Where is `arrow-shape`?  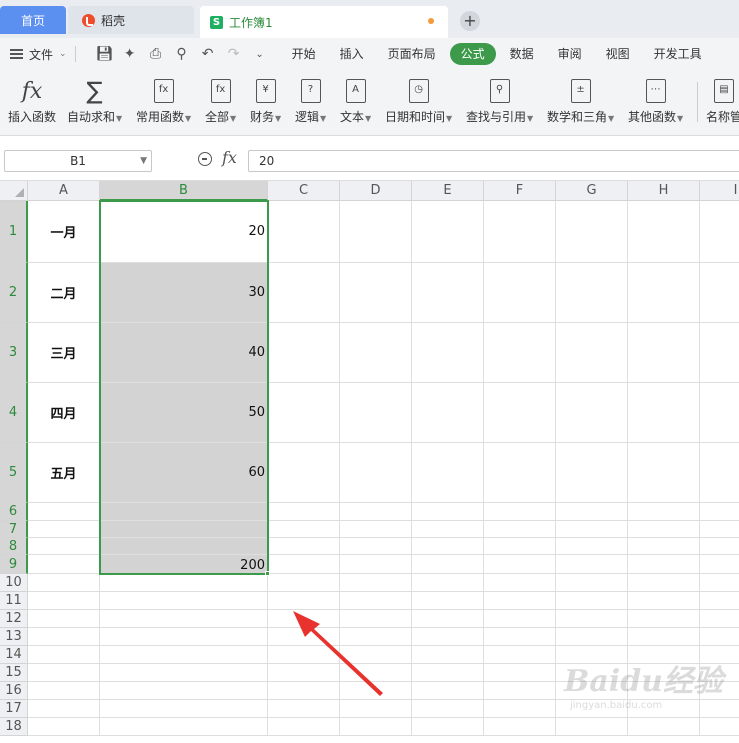 arrow-shape is located at coordinates (338, 653).